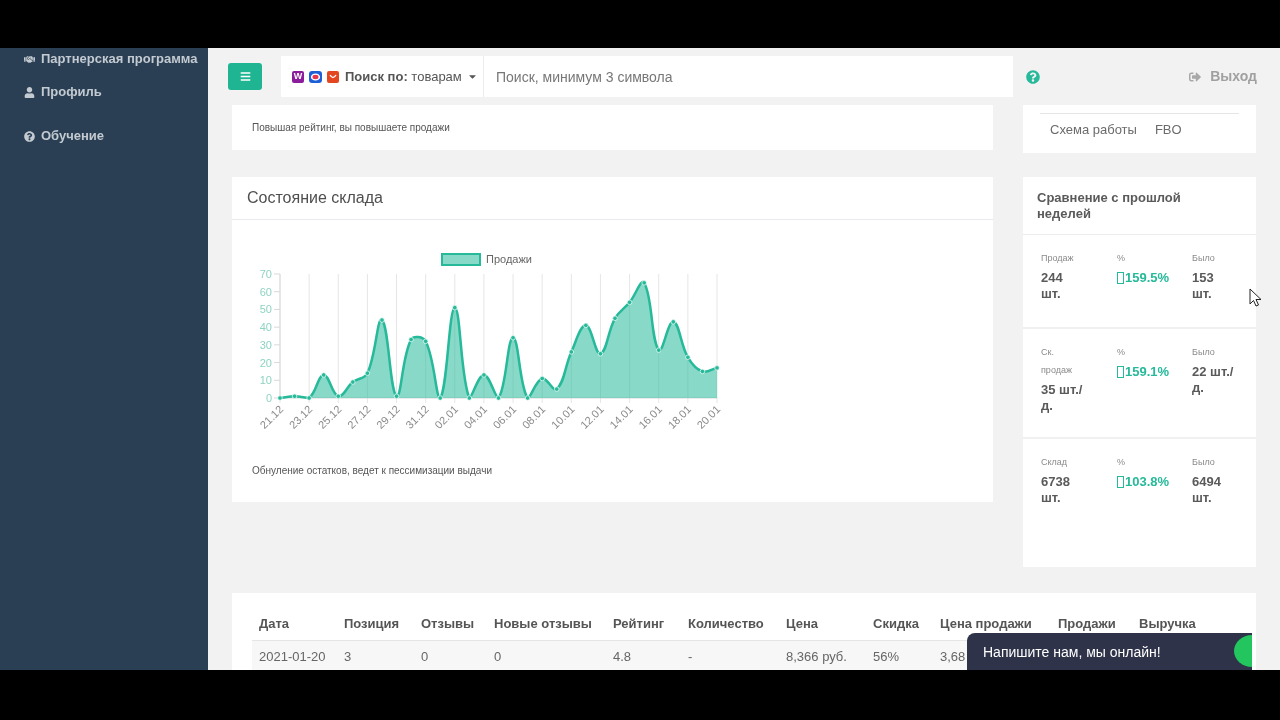  I want to click on card-title: Сравнение с прошлой неделей, so click(1109, 206).